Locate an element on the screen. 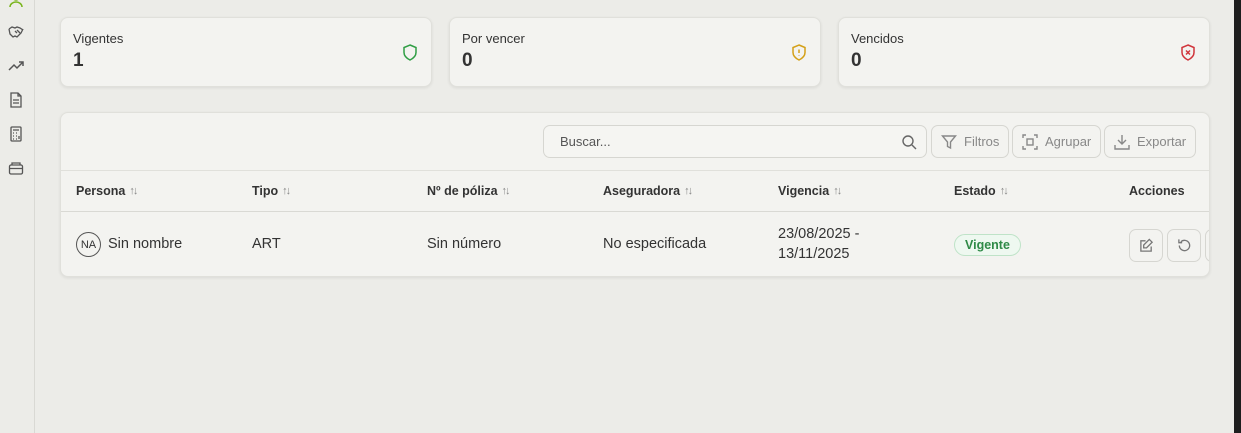  user-icon is located at coordinates (16, 4).